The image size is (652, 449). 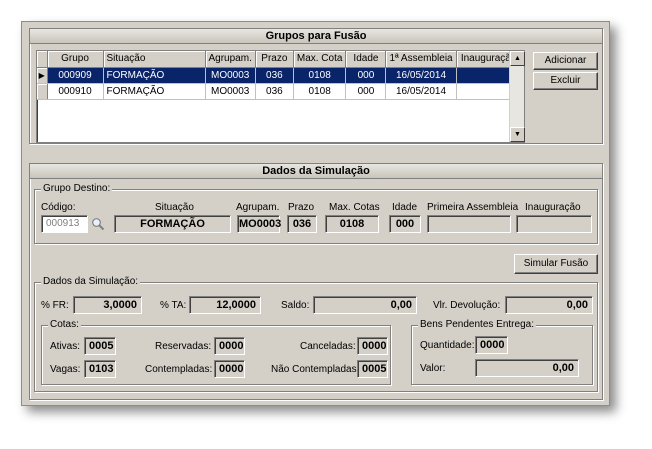 I want to click on saldo-field: 0,00, so click(x=365, y=305).